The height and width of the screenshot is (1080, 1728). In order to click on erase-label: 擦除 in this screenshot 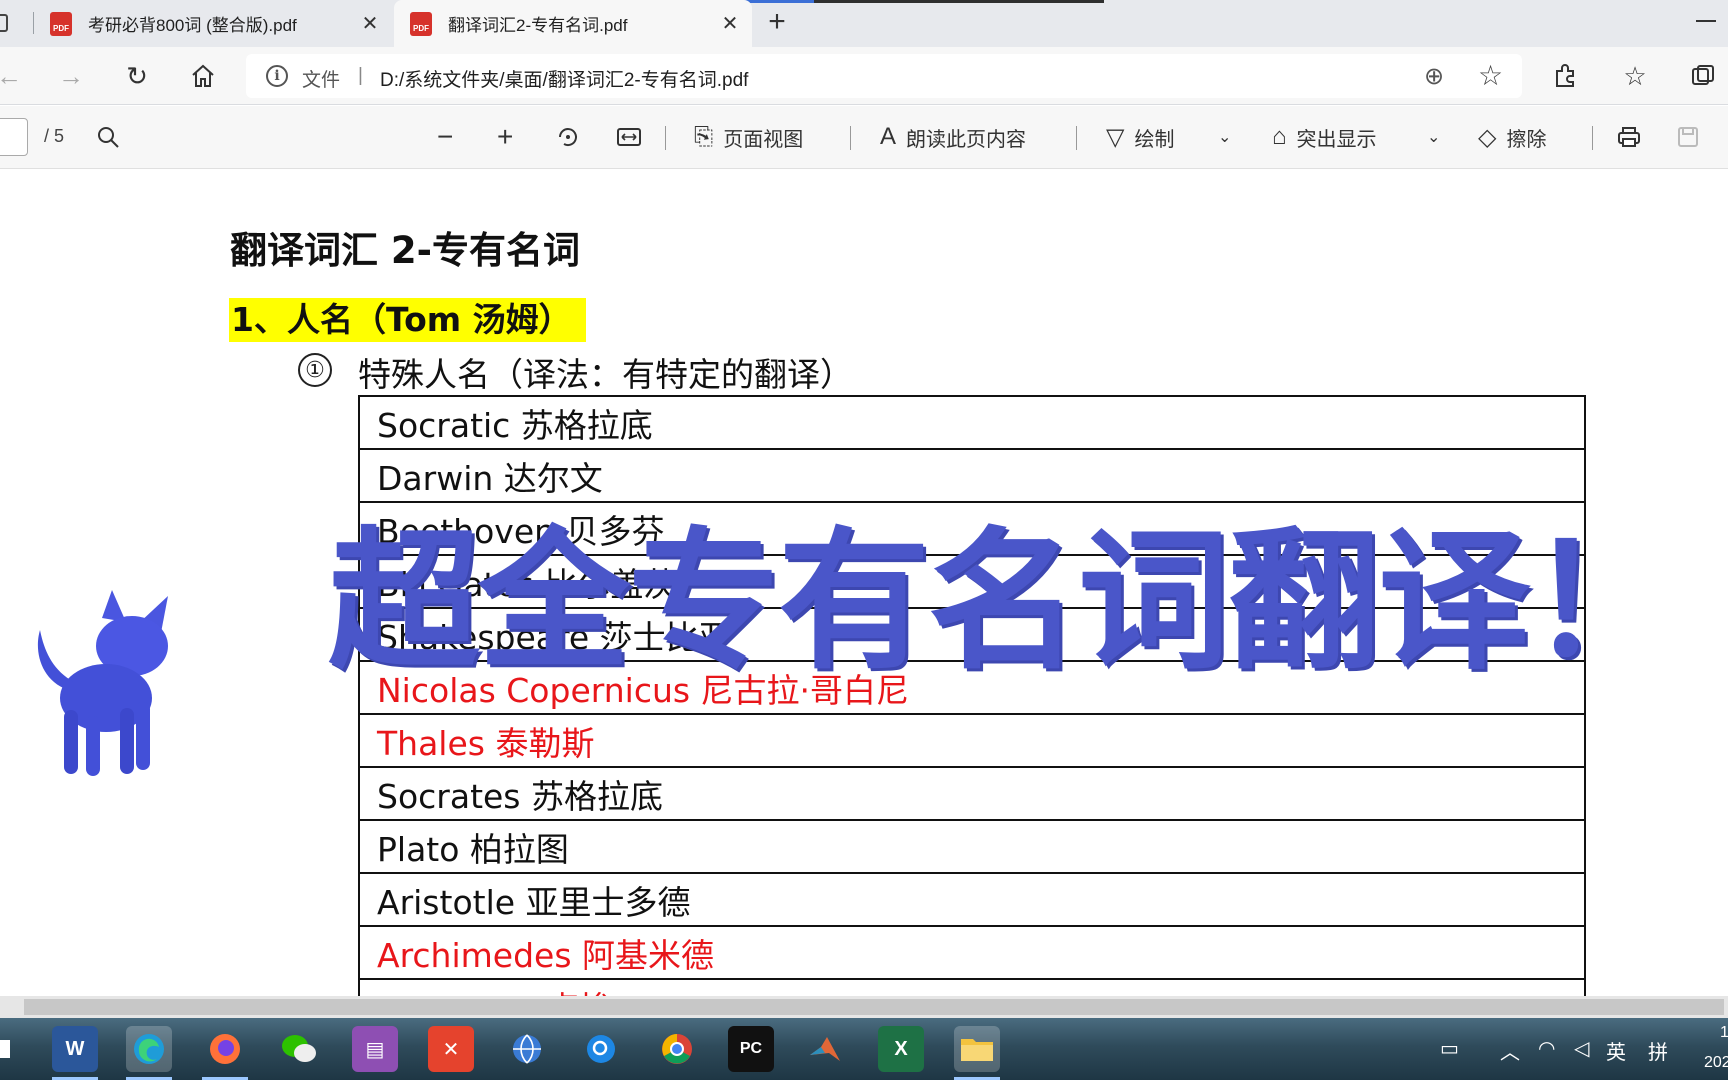, I will do `click(1526, 139)`.